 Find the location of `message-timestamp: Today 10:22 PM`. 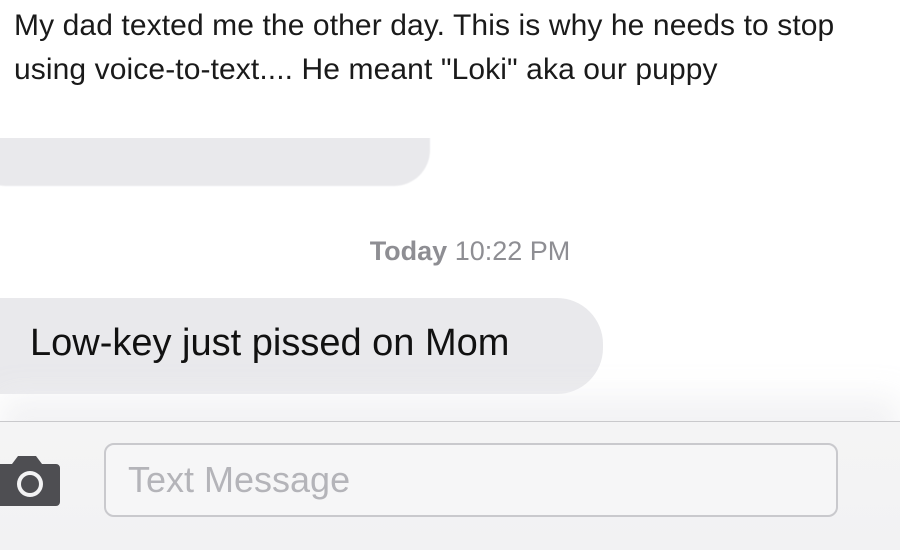

message-timestamp: Today 10:22 PM is located at coordinates (450, 251).